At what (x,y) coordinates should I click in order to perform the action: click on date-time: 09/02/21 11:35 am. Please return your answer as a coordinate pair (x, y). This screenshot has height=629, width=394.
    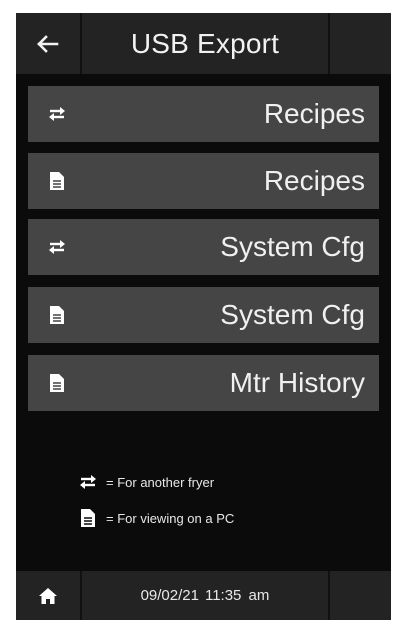
    Looking at the image, I should click on (205, 595).